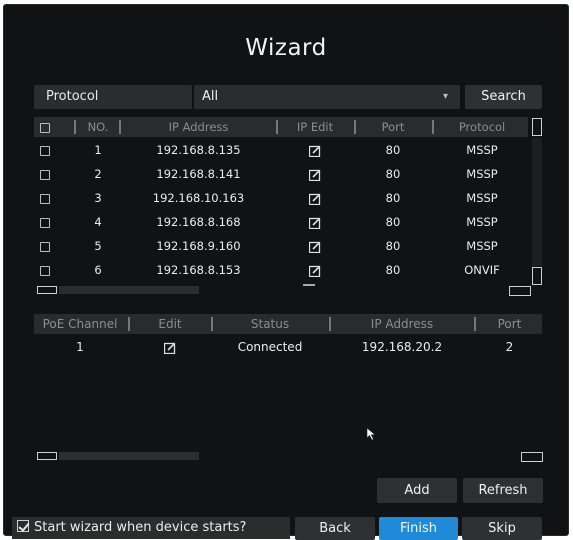 The height and width of the screenshot is (540, 573). Describe the element at coordinates (286, 48) in the screenshot. I see `window-title: Wizard` at that location.